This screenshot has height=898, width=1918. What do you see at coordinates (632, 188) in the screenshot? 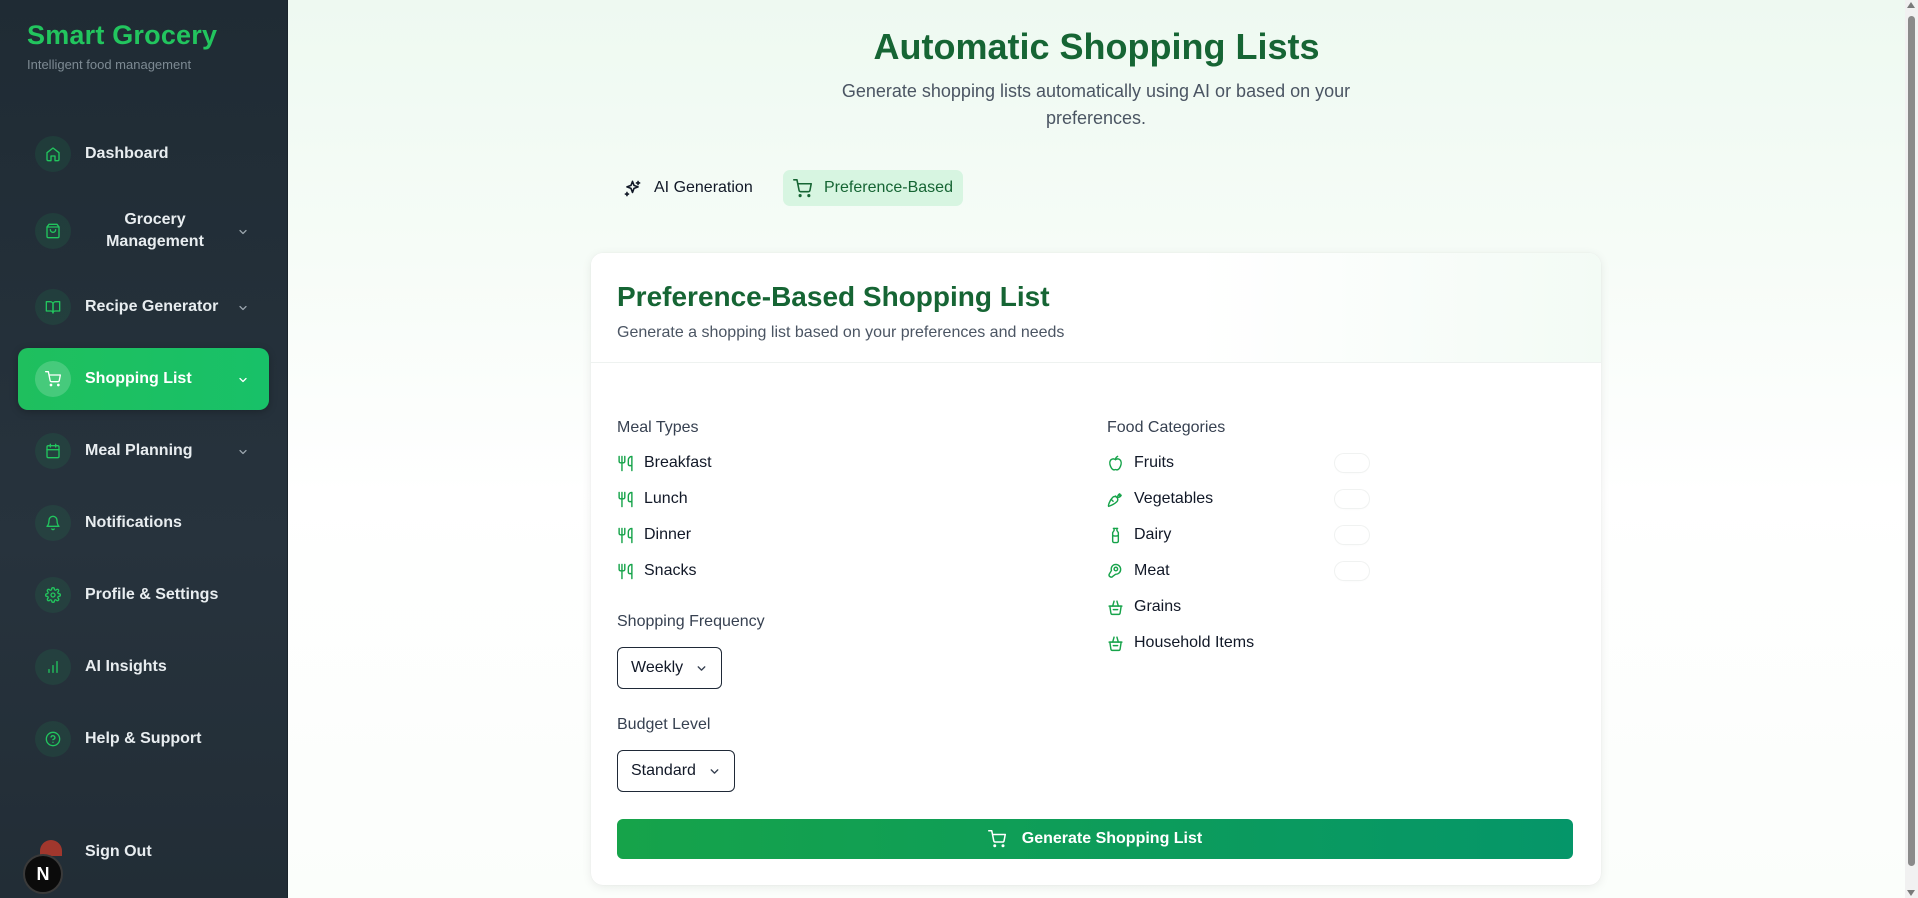
I see `sparkles-icon` at bounding box center [632, 188].